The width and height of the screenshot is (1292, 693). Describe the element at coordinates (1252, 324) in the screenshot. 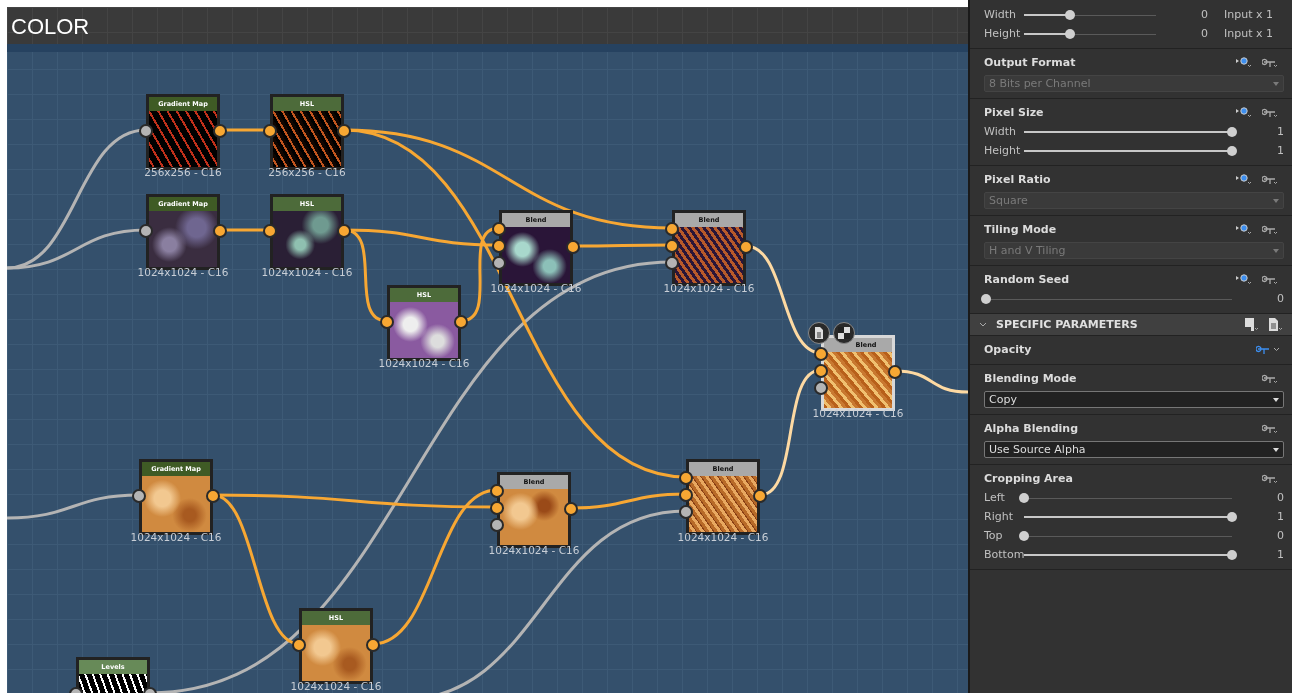

I see `preset-icon` at that location.